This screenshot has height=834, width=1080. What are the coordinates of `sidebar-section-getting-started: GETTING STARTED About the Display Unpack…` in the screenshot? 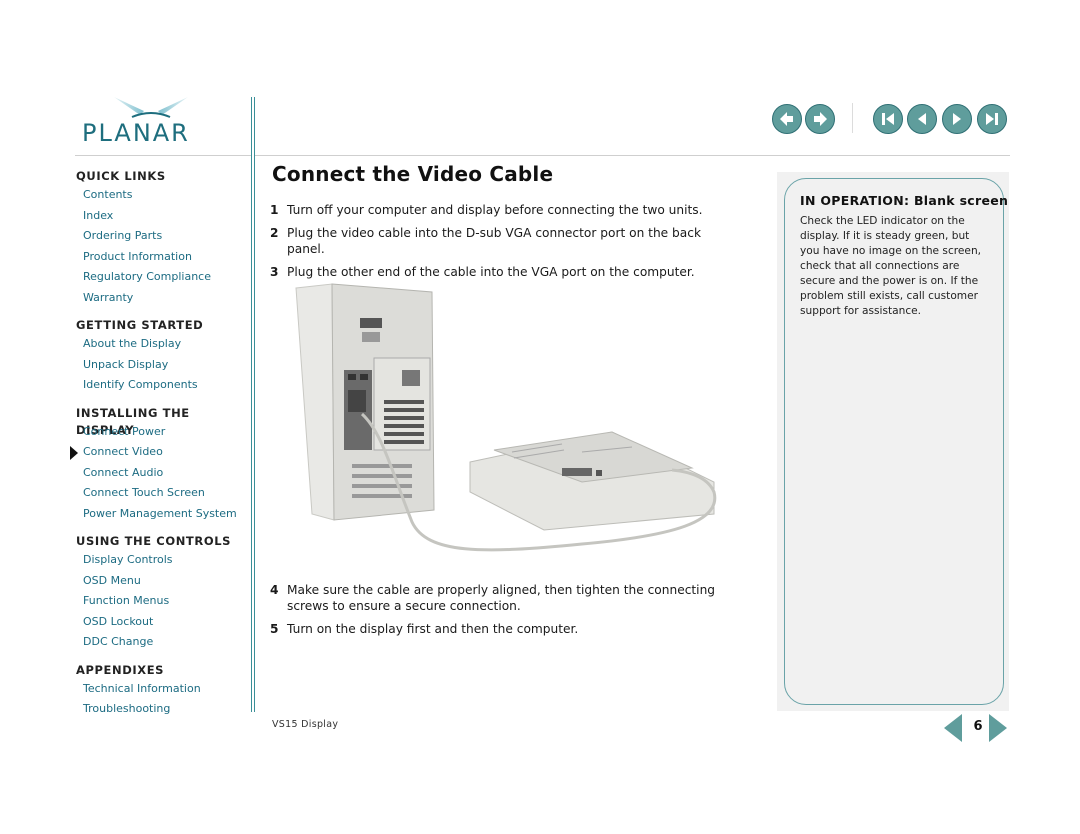 It's located at (164, 356).